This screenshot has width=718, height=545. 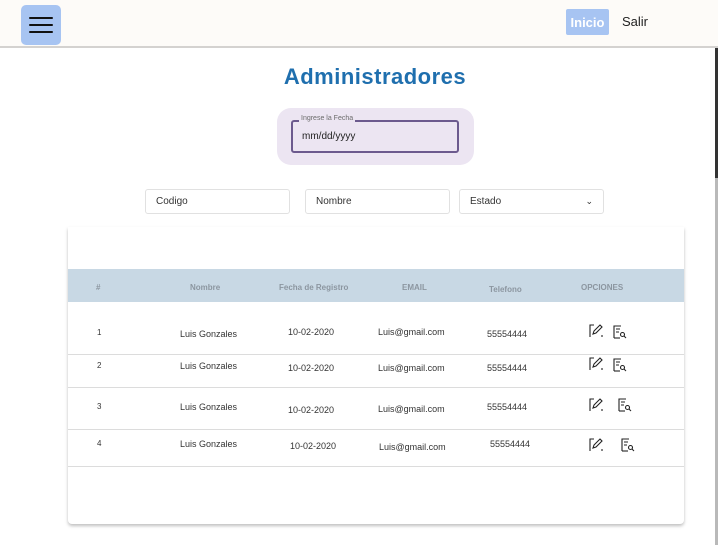 I want to click on date-input-value: mm/dd/yyyy, so click(x=329, y=136).